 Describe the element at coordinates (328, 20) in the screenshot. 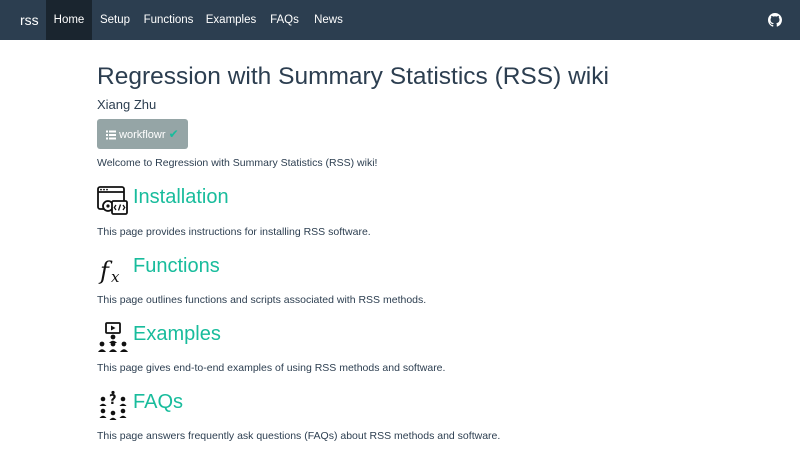

I see `nav-news: News` at that location.